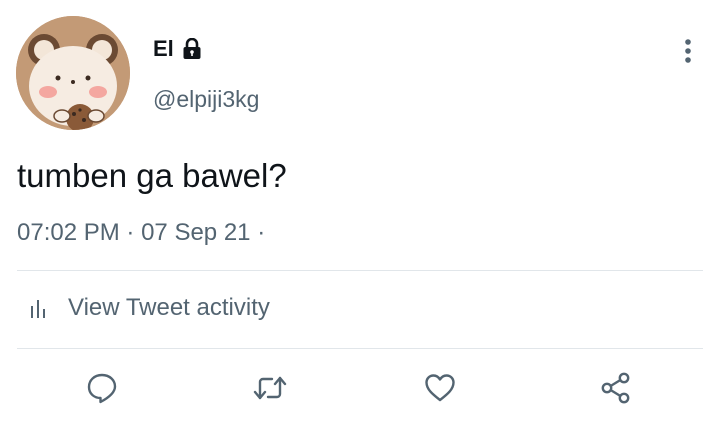 This screenshot has height=441, width=720. Describe the element at coordinates (169, 307) in the screenshot. I see `view-tweet-activity-label: View Tweet activity` at that location.